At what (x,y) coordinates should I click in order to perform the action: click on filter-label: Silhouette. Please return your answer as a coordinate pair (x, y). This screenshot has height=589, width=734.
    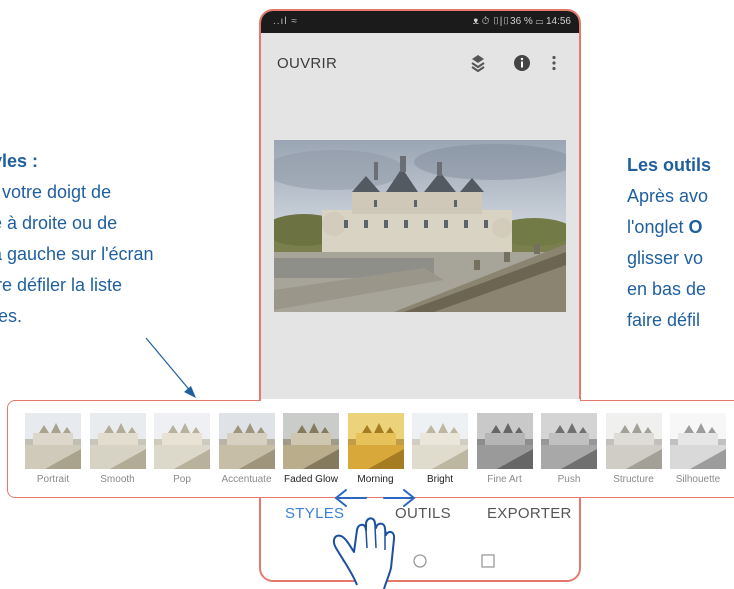
    Looking at the image, I should click on (698, 479).